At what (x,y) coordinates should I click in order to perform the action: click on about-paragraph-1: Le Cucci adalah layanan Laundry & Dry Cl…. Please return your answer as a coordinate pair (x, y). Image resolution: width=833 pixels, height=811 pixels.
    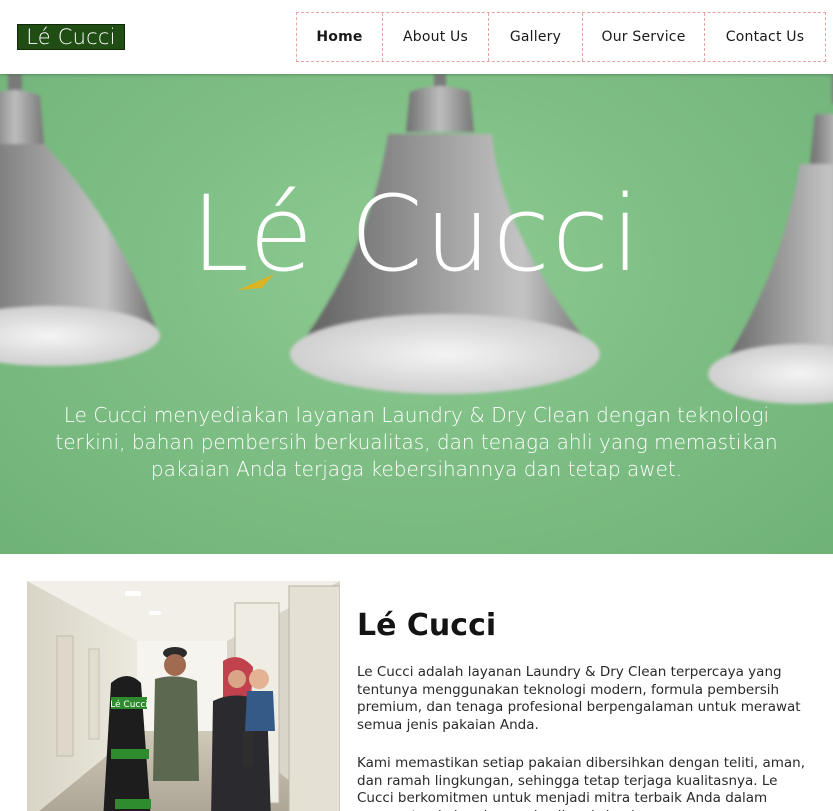
    Looking at the image, I should click on (579, 698).